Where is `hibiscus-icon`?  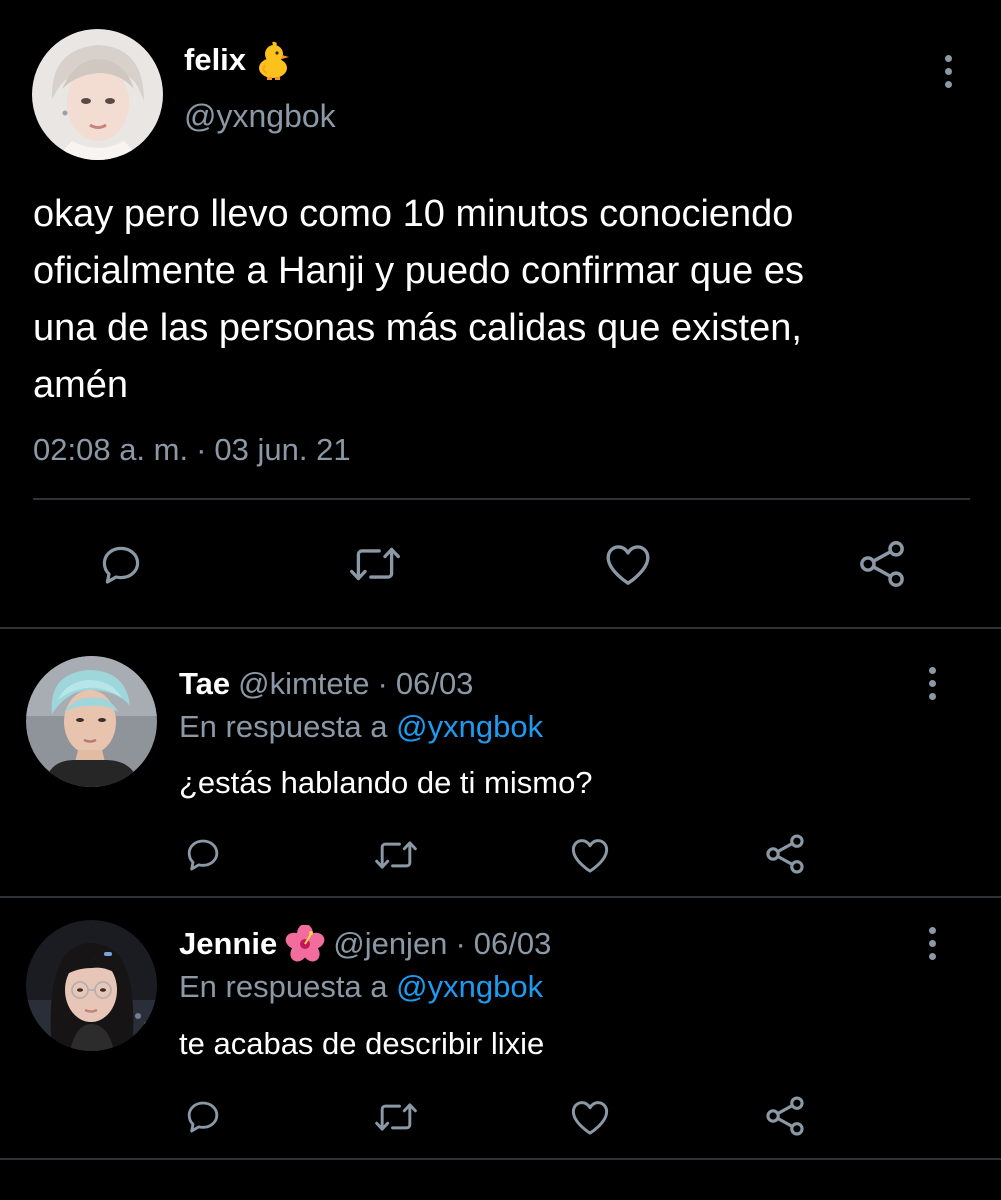
hibiscus-icon is located at coordinates (305, 943).